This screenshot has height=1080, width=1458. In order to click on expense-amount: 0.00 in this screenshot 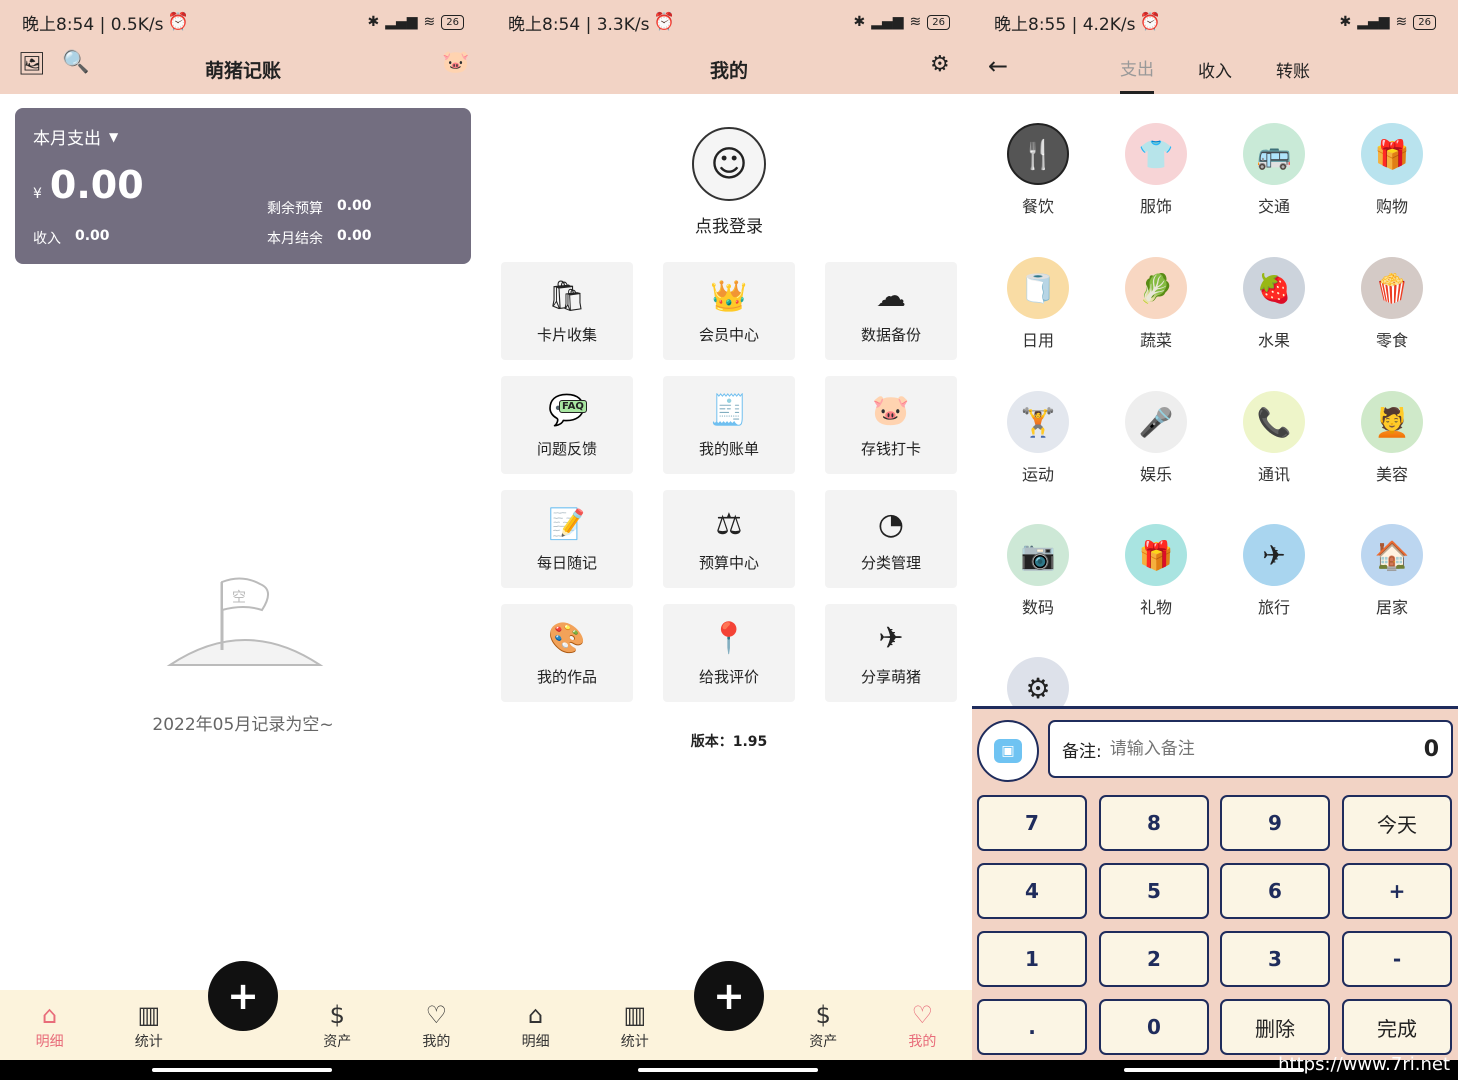, I will do `click(96, 185)`.